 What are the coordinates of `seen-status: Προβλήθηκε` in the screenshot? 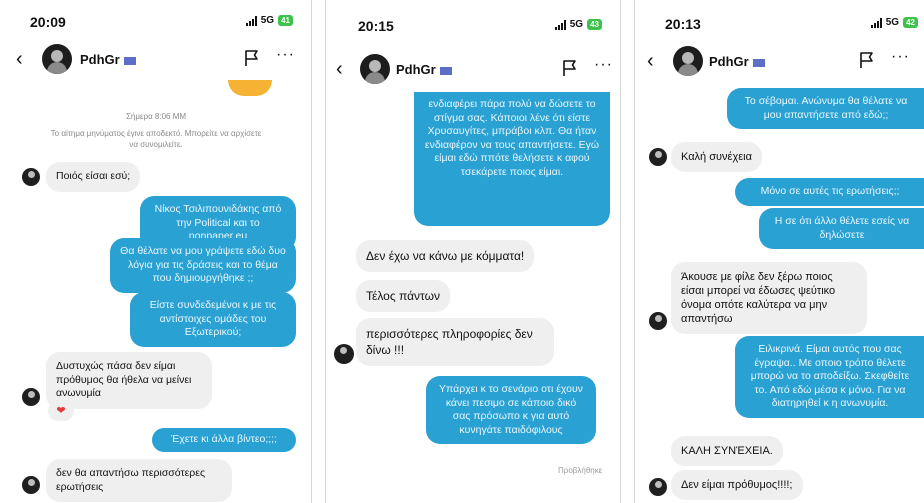 It's located at (580, 470).